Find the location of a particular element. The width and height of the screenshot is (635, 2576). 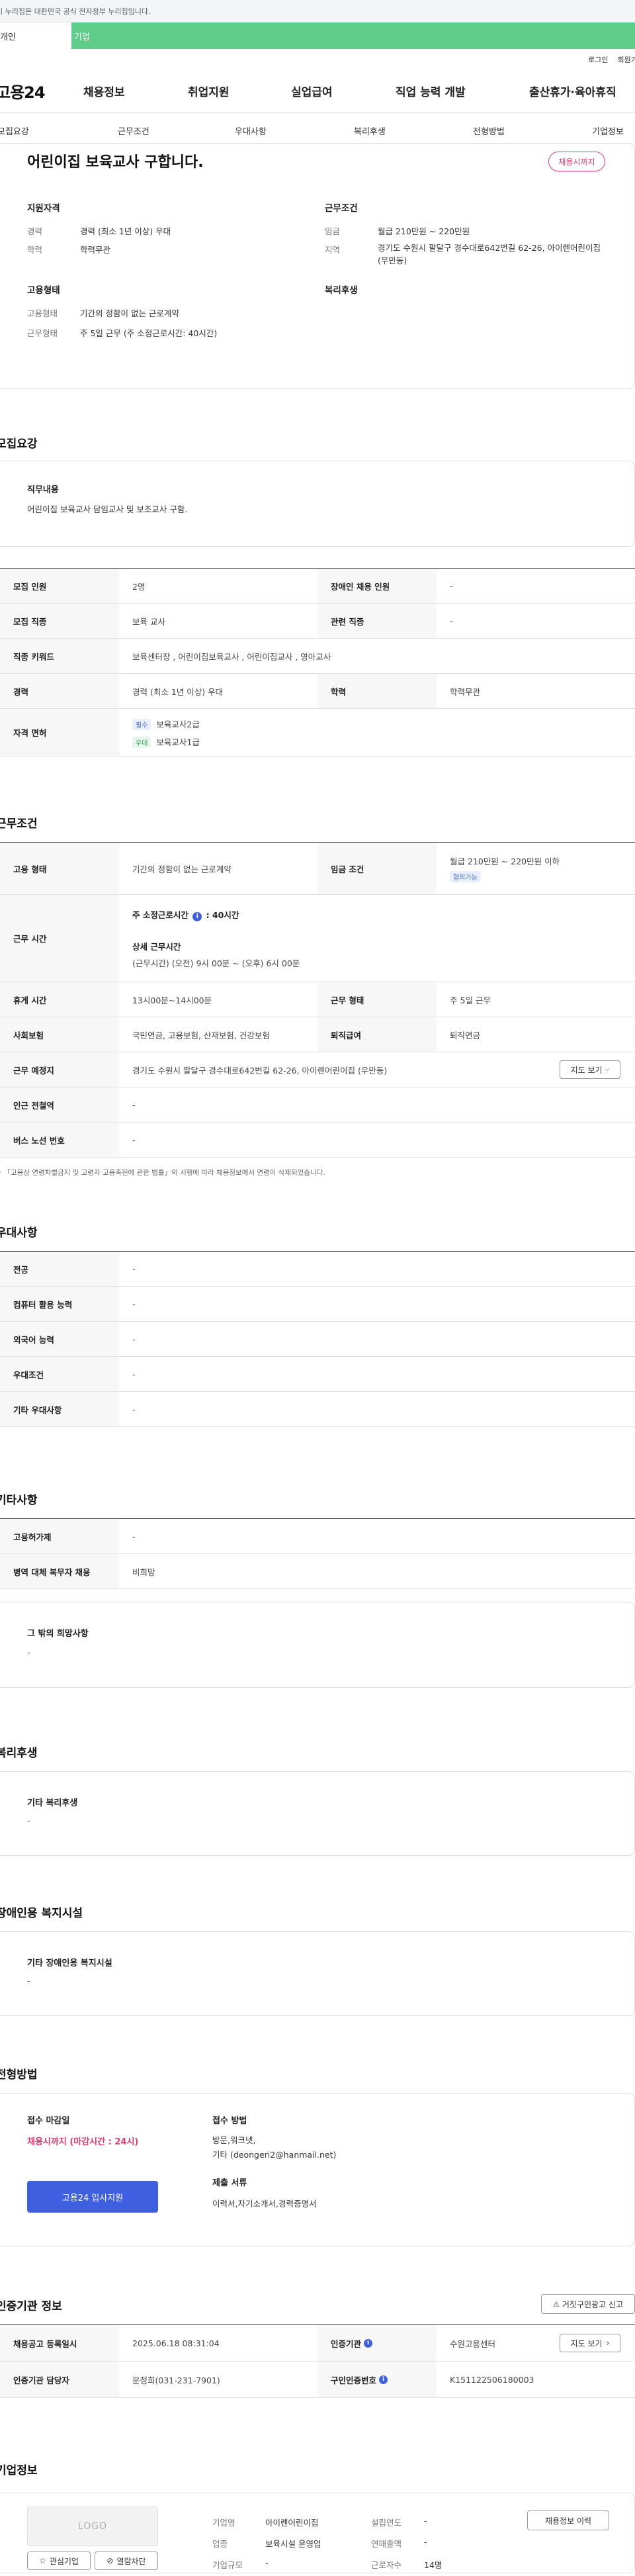

report-fake-ad-button: ⚠ 거짓구인광고 신고 is located at coordinates (588, 2304).